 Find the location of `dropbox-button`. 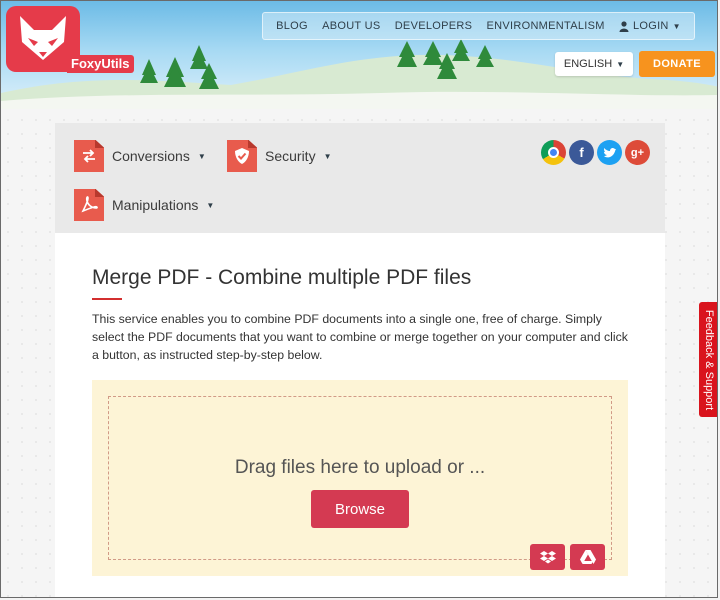

dropbox-button is located at coordinates (547, 557).